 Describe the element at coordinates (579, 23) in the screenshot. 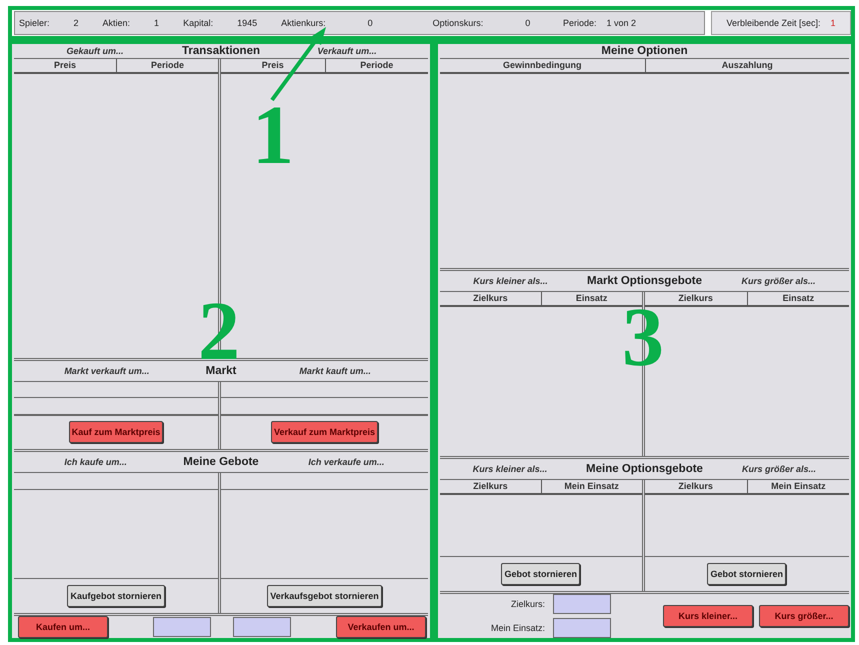

I see `status-label: Periode:` at that location.